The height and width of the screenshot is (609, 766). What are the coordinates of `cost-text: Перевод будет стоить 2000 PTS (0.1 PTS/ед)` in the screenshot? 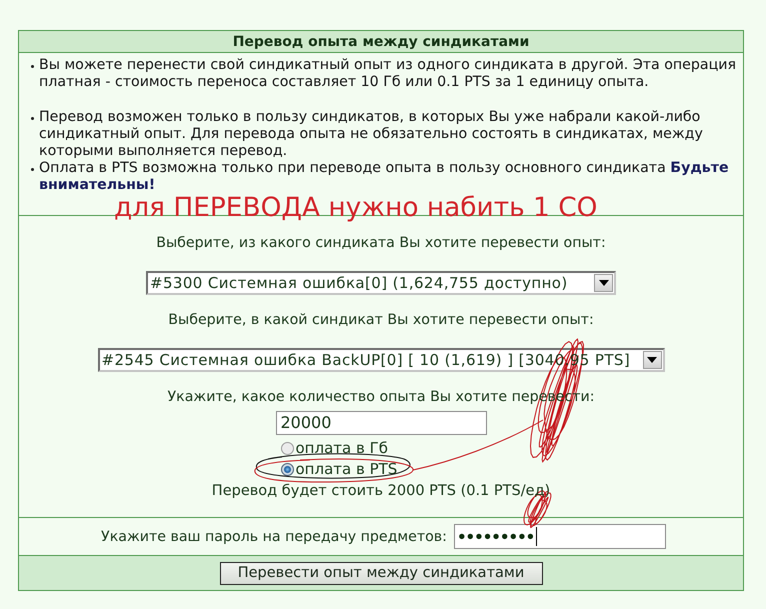 It's located at (381, 491).